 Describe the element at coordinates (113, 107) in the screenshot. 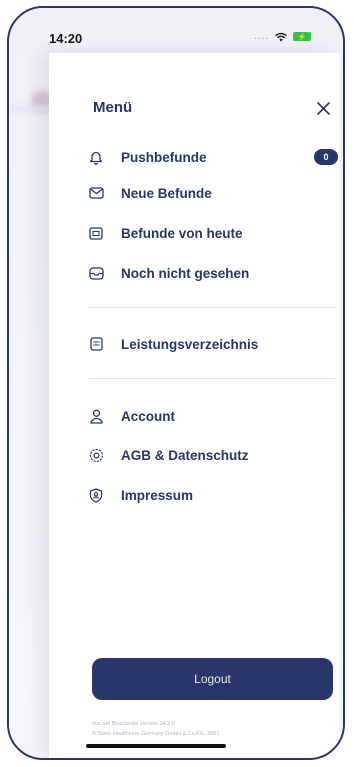

I see `menu-title: Menü` at that location.